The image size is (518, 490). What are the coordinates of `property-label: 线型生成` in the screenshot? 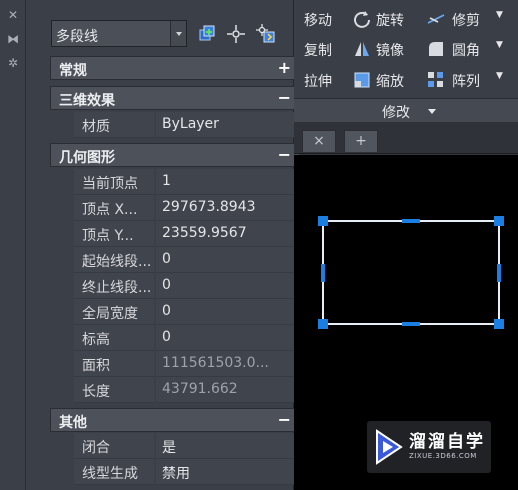 It's located at (114, 472).